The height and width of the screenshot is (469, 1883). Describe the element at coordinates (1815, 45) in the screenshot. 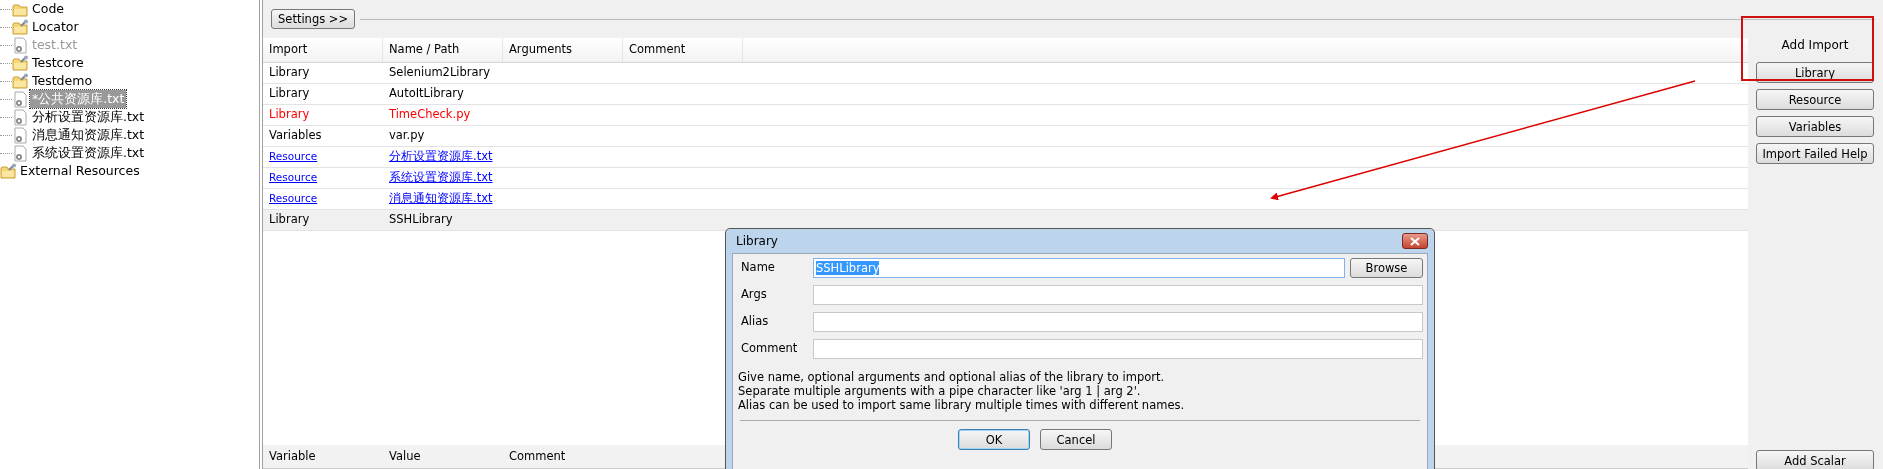

I see `section-title: Add Import` at that location.